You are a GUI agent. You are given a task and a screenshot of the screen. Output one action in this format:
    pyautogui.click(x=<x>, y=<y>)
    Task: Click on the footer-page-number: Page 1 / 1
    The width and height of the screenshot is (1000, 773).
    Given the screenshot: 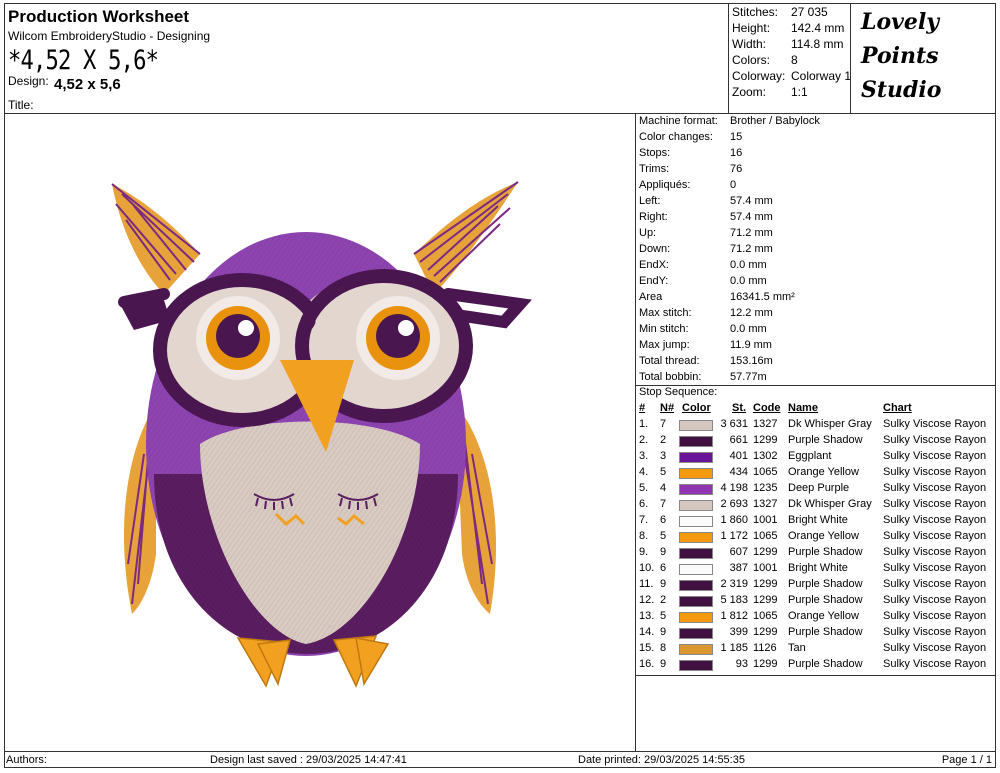 What is the action you would take?
    pyautogui.click(x=966, y=760)
    